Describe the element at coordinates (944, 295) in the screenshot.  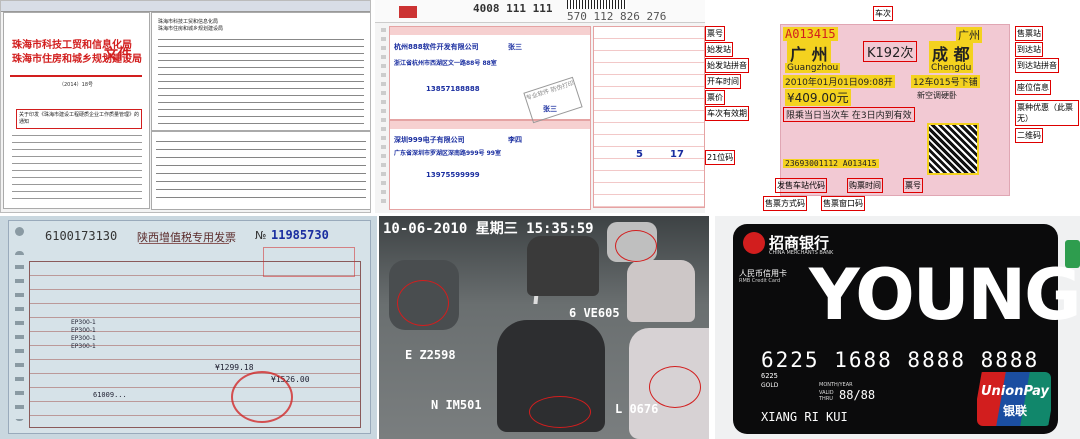
I see `brand-young: YOUNG` at that location.